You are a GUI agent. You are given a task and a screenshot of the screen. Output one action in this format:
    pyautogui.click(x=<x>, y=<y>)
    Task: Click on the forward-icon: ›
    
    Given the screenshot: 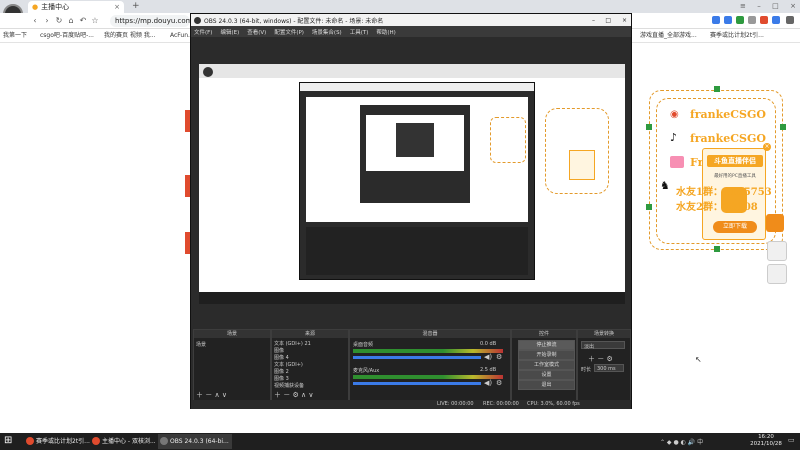 What is the action you would take?
    pyautogui.click(x=47, y=21)
    